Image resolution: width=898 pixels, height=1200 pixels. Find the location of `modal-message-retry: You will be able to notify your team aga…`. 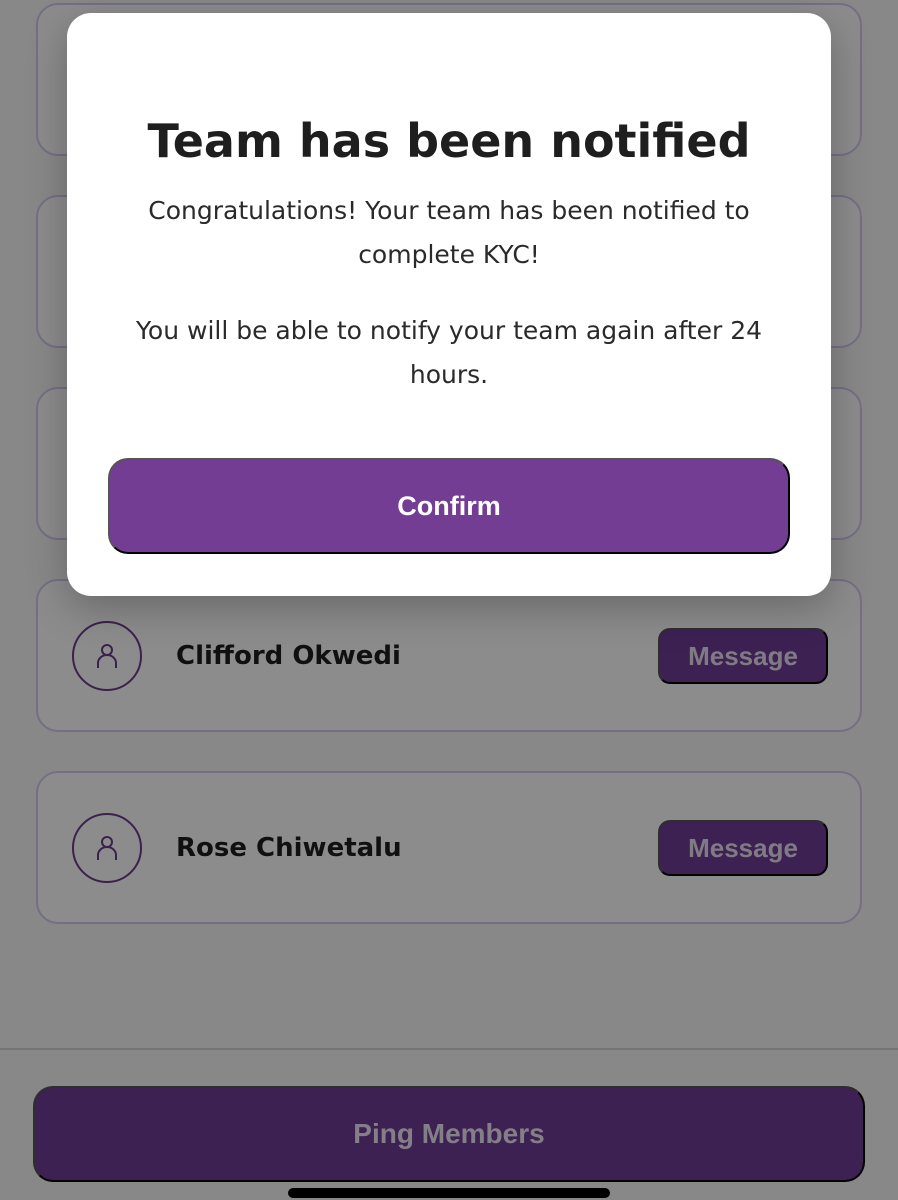

modal-message-retry: You will be able to notify your team aga… is located at coordinates (449, 352).